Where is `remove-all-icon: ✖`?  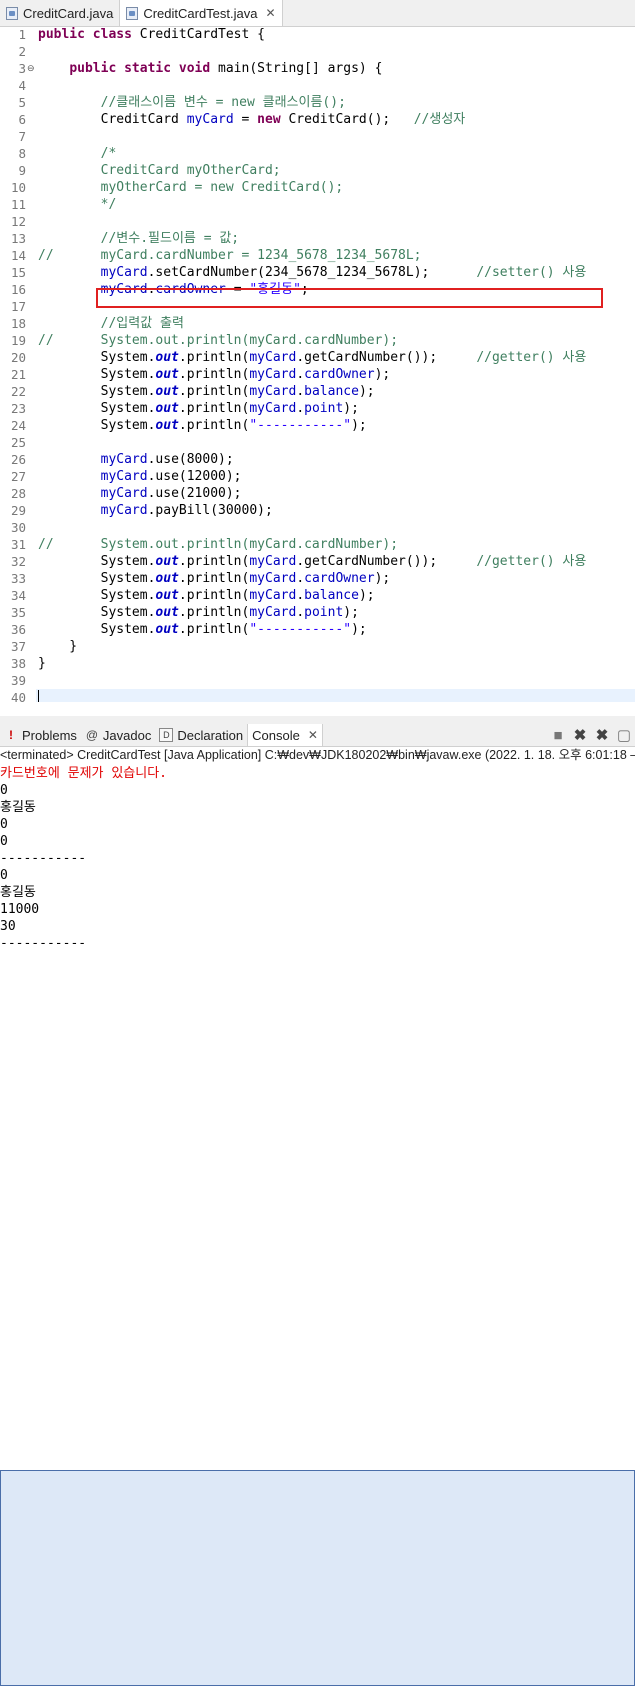 remove-all-icon: ✖ is located at coordinates (602, 735).